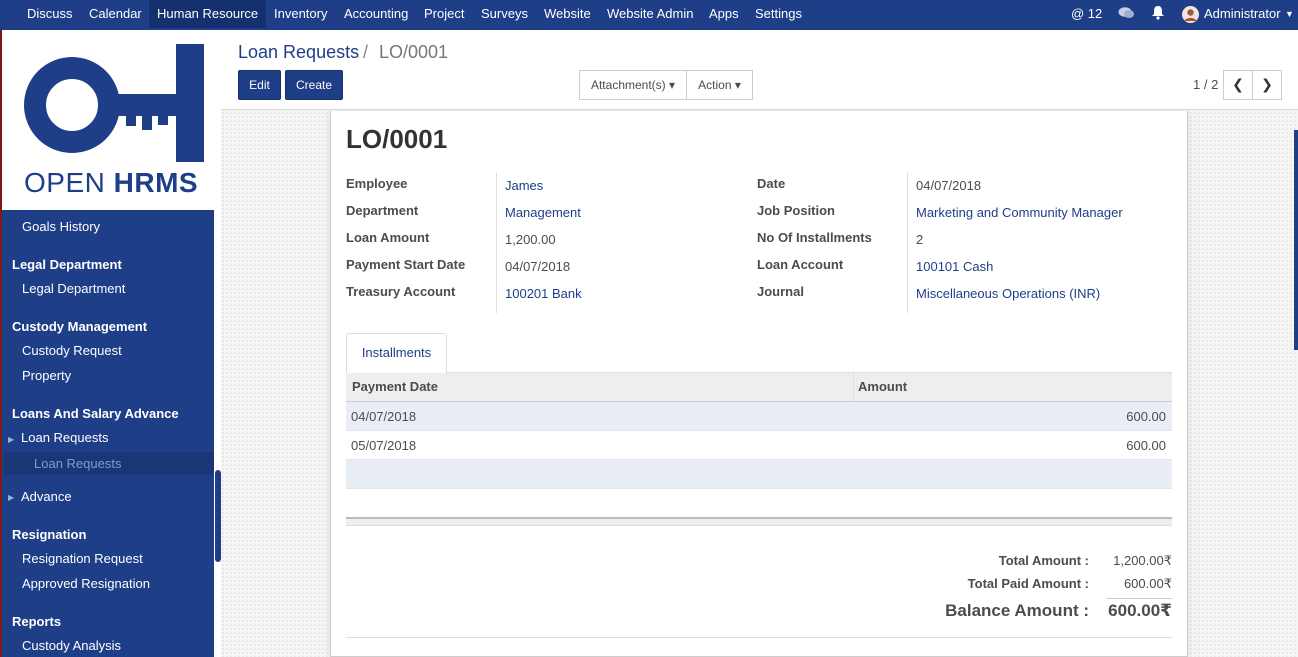 This screenshot has width=1298, height=657. Describe the element at coordinates (759, 637) in the screenshot. I see `sheet-bottom-divider` at that location.